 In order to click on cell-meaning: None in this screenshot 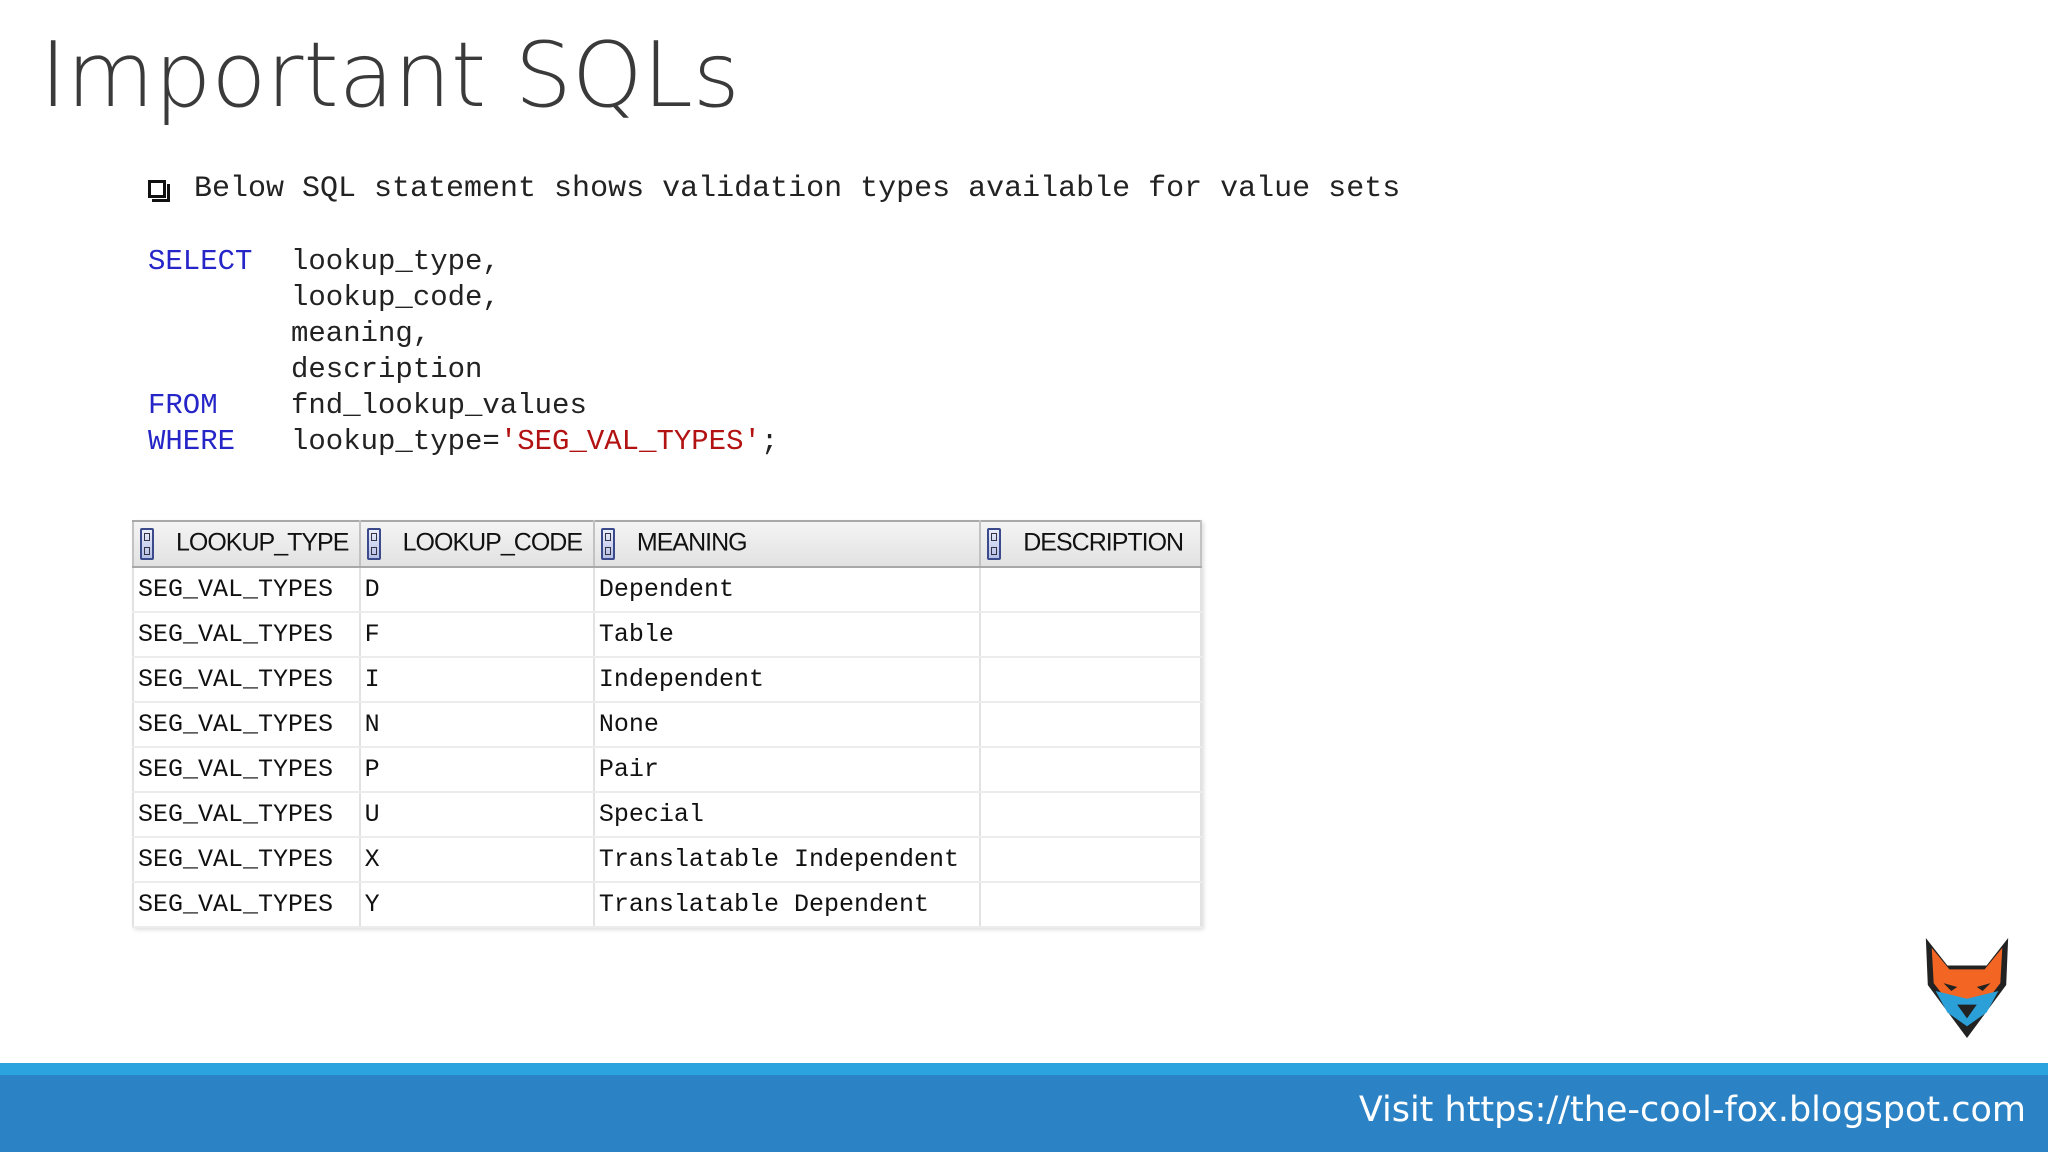, I will do `click(787, 725)`.